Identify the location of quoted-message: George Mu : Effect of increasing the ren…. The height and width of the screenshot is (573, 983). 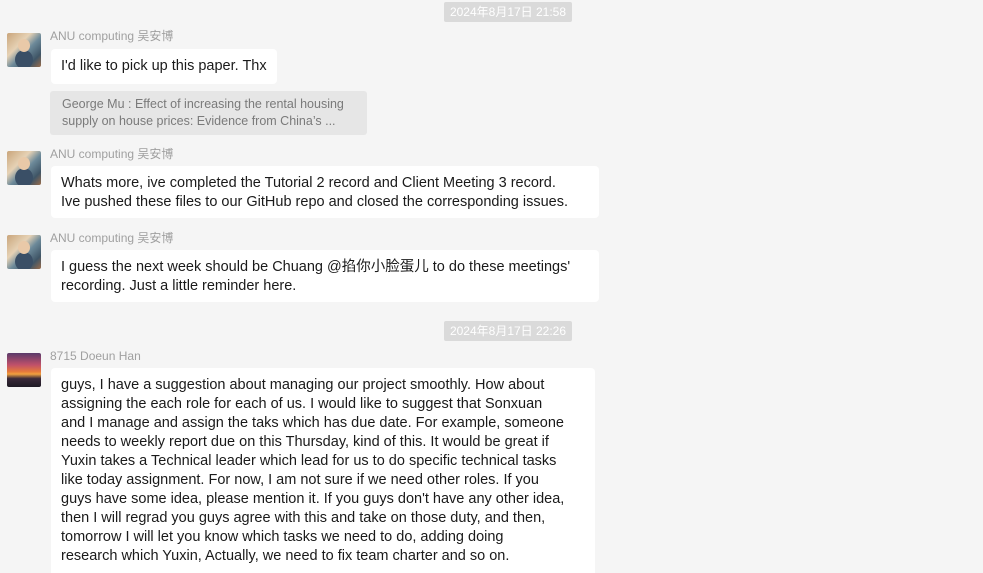
(208, 113).